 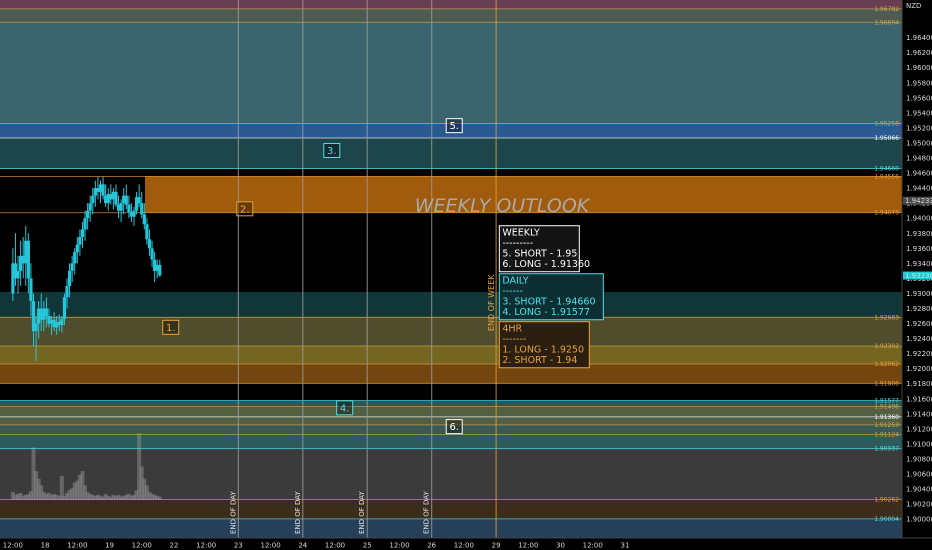 What do you see at coordinates (919, 234) in the screenshot?
I see `price-tick-label: 1.93800` at bounding box center [919, 234].